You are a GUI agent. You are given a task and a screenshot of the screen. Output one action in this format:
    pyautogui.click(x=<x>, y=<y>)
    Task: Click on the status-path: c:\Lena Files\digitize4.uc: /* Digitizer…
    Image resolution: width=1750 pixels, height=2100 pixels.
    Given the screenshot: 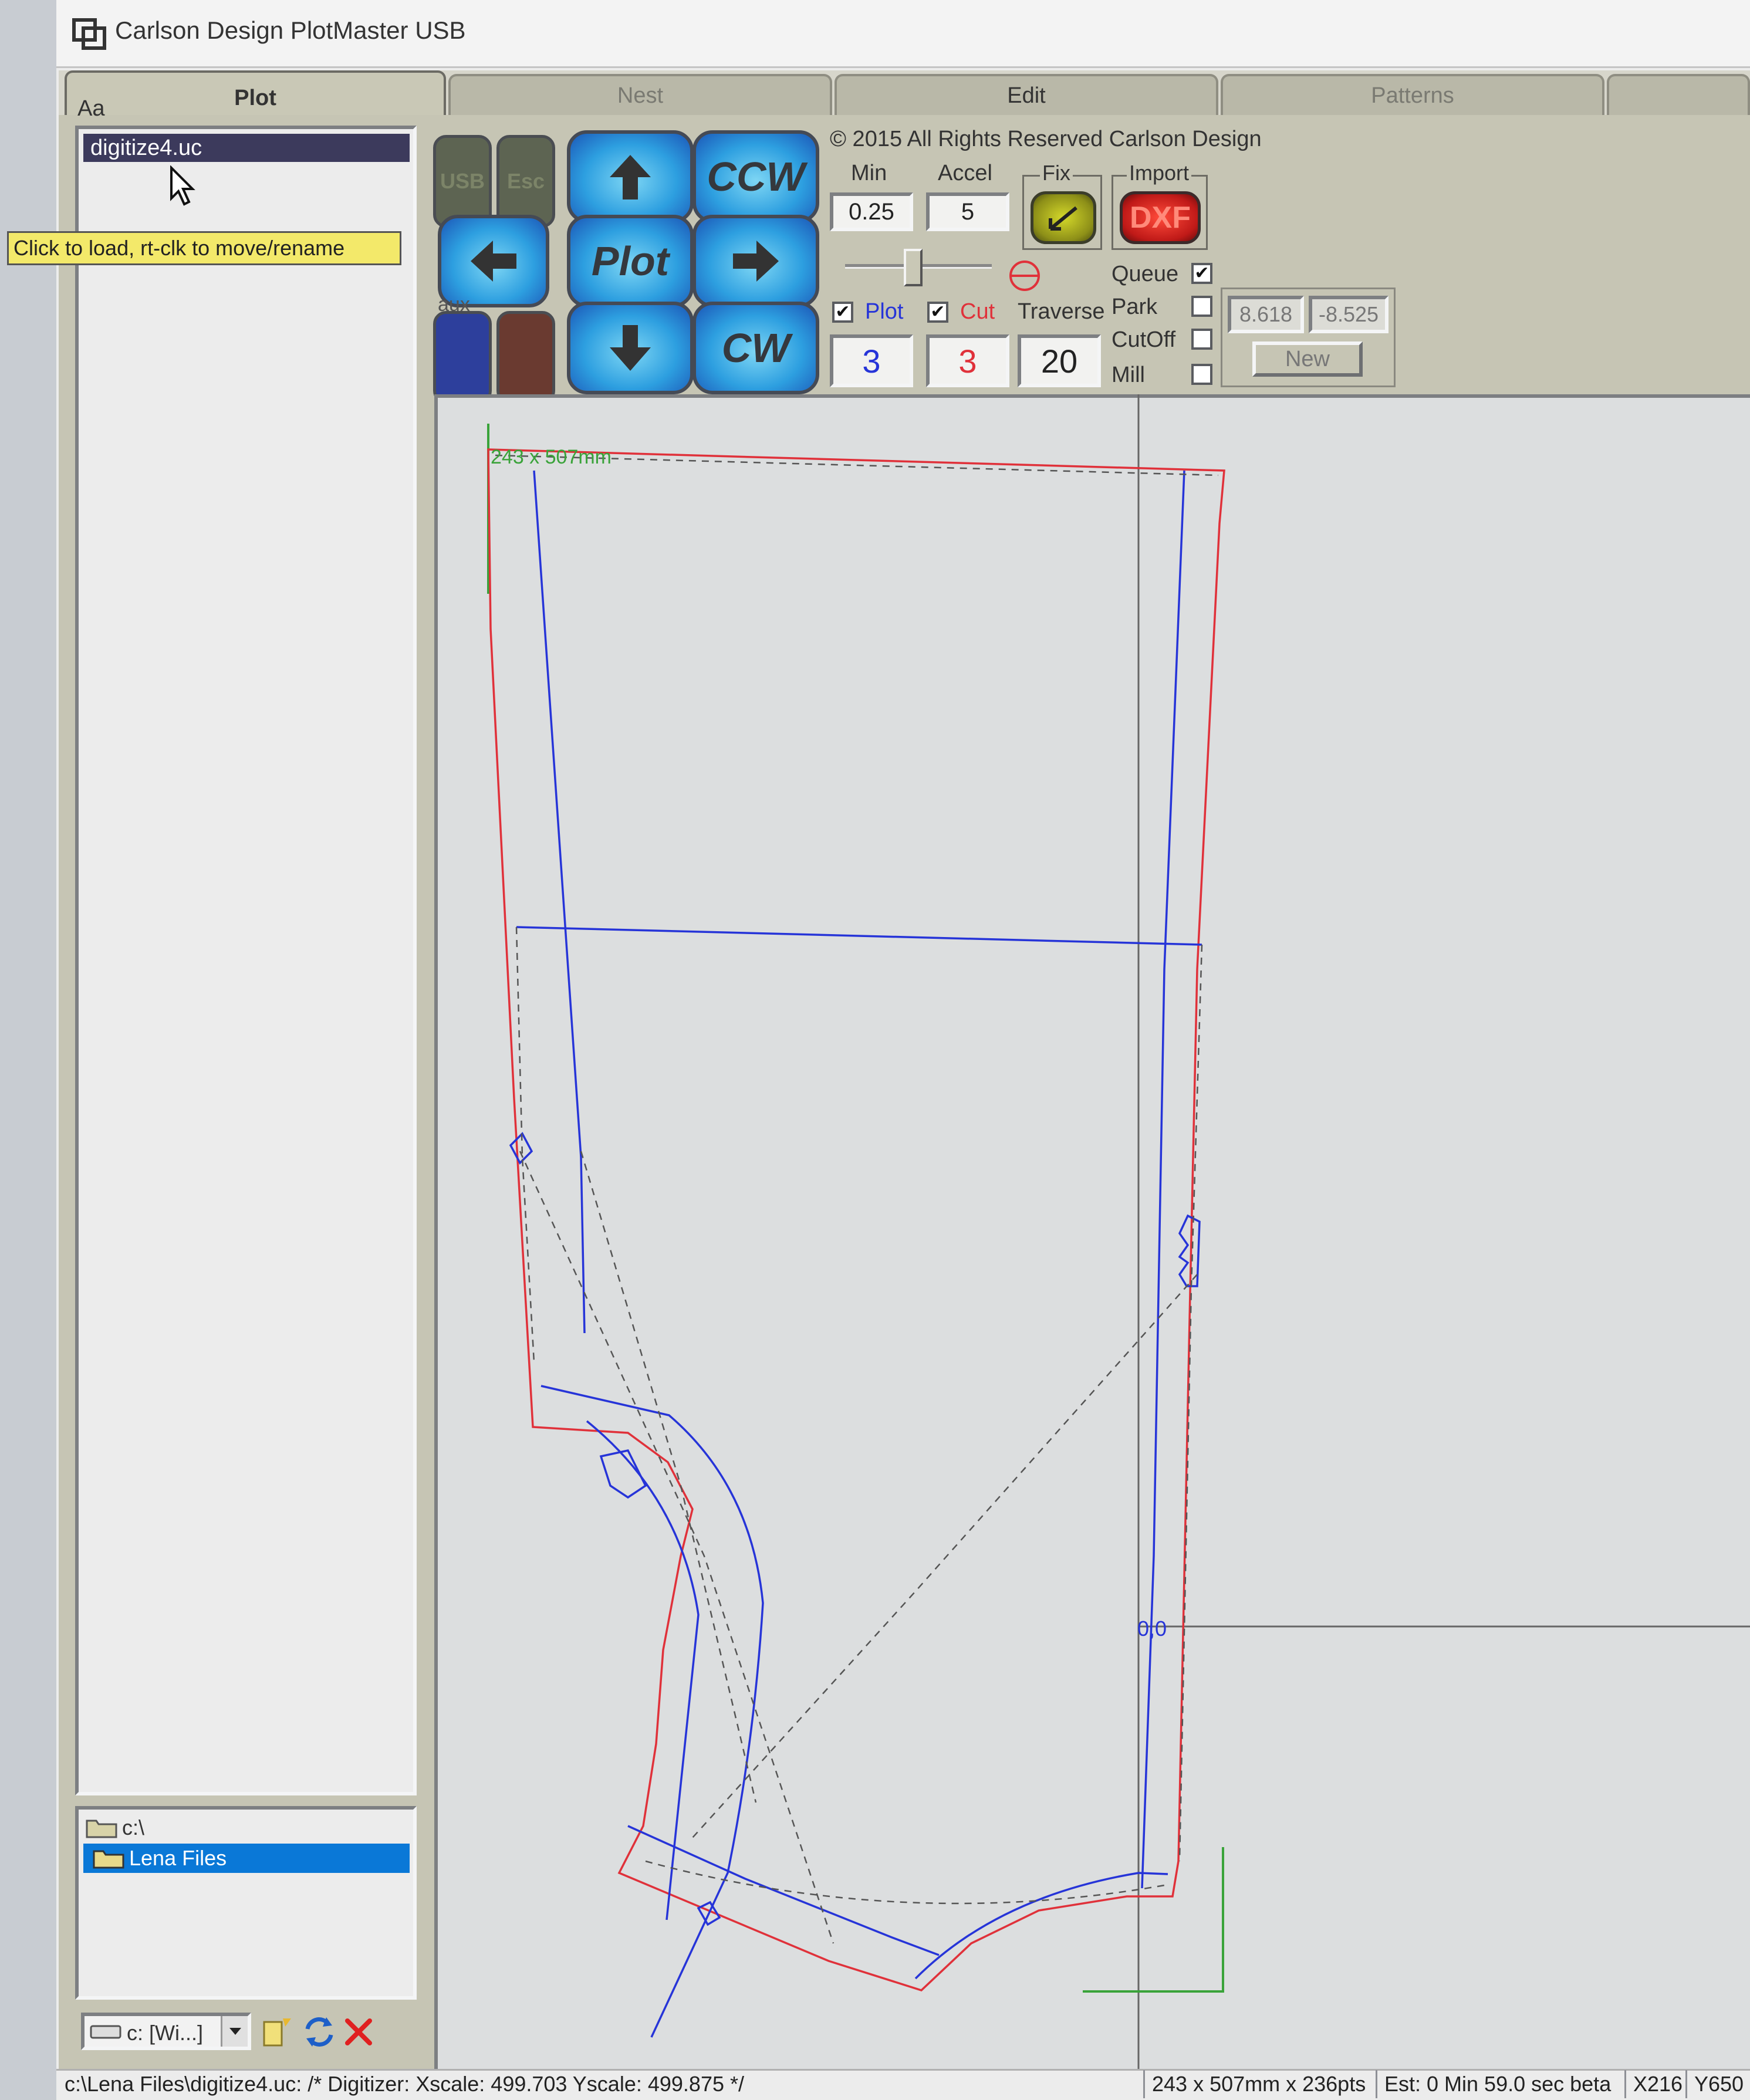 What is the action you would take?
    pyautogui.click(x=405, y=2084)
    